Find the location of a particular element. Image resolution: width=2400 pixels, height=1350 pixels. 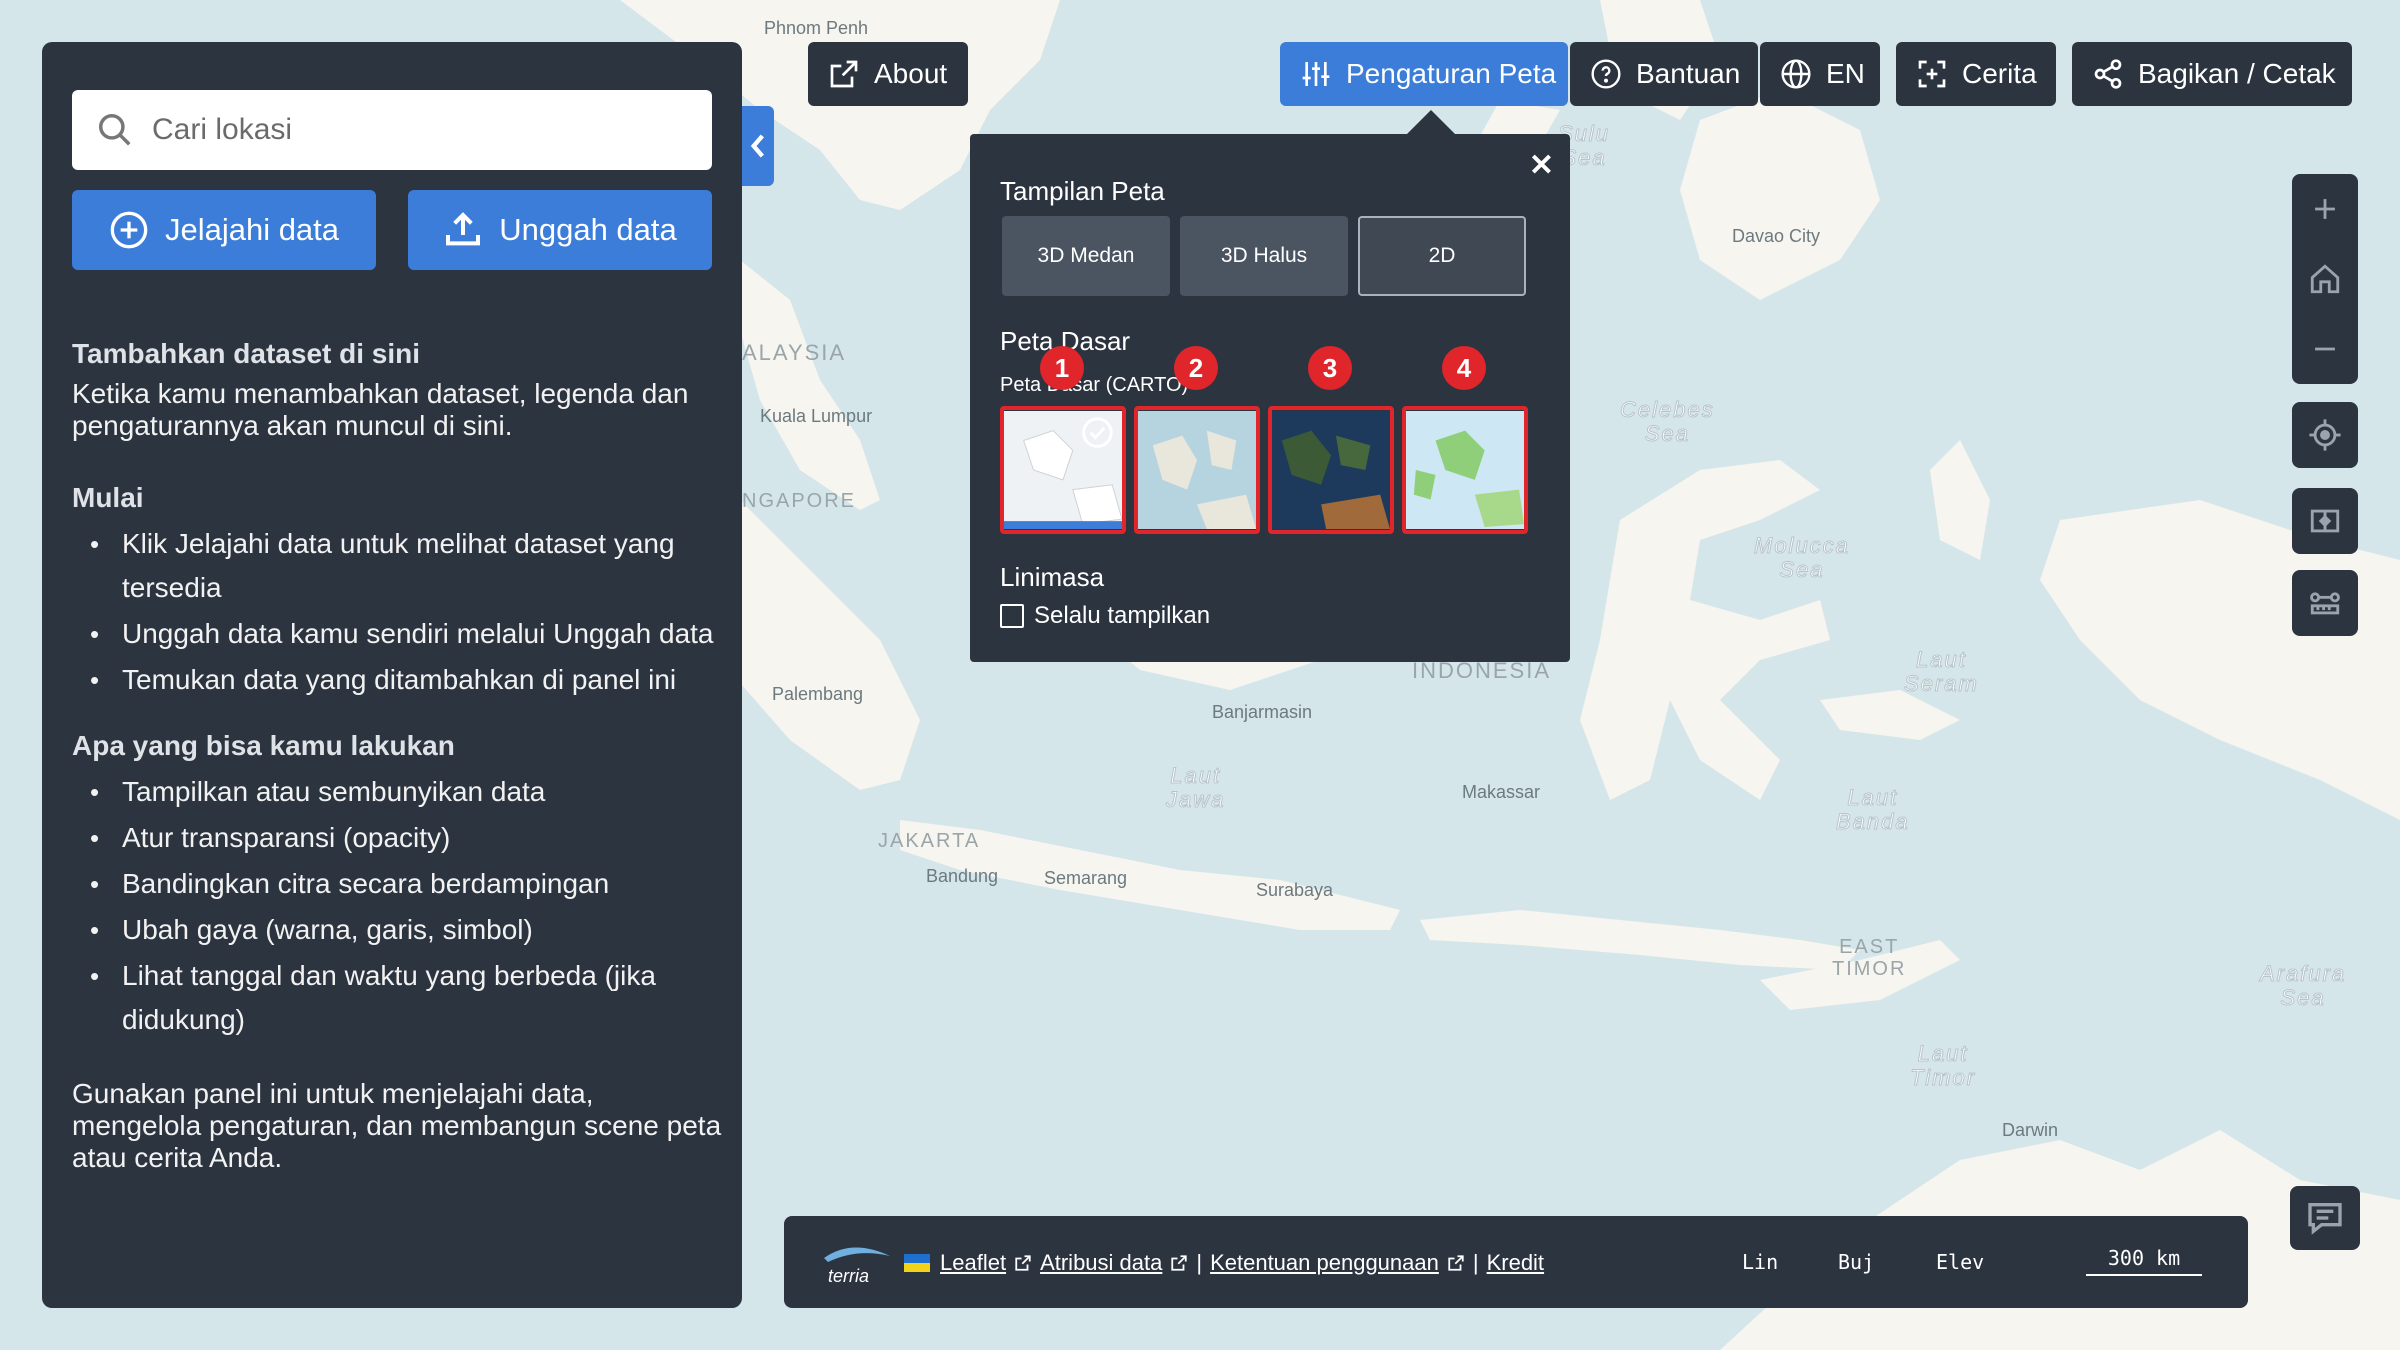

latitude-label: Lin is located at coordinates (1760, 1262).